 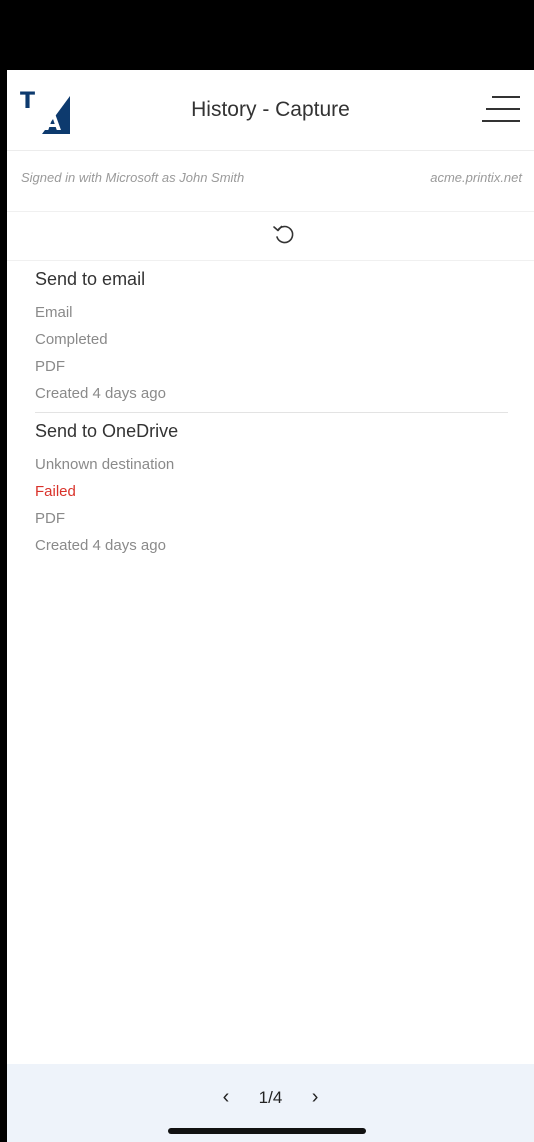 What do you see at coordinates (267, 1131) in the screenshot?
I see `home-indicator` at bounding box center [267, 1131].